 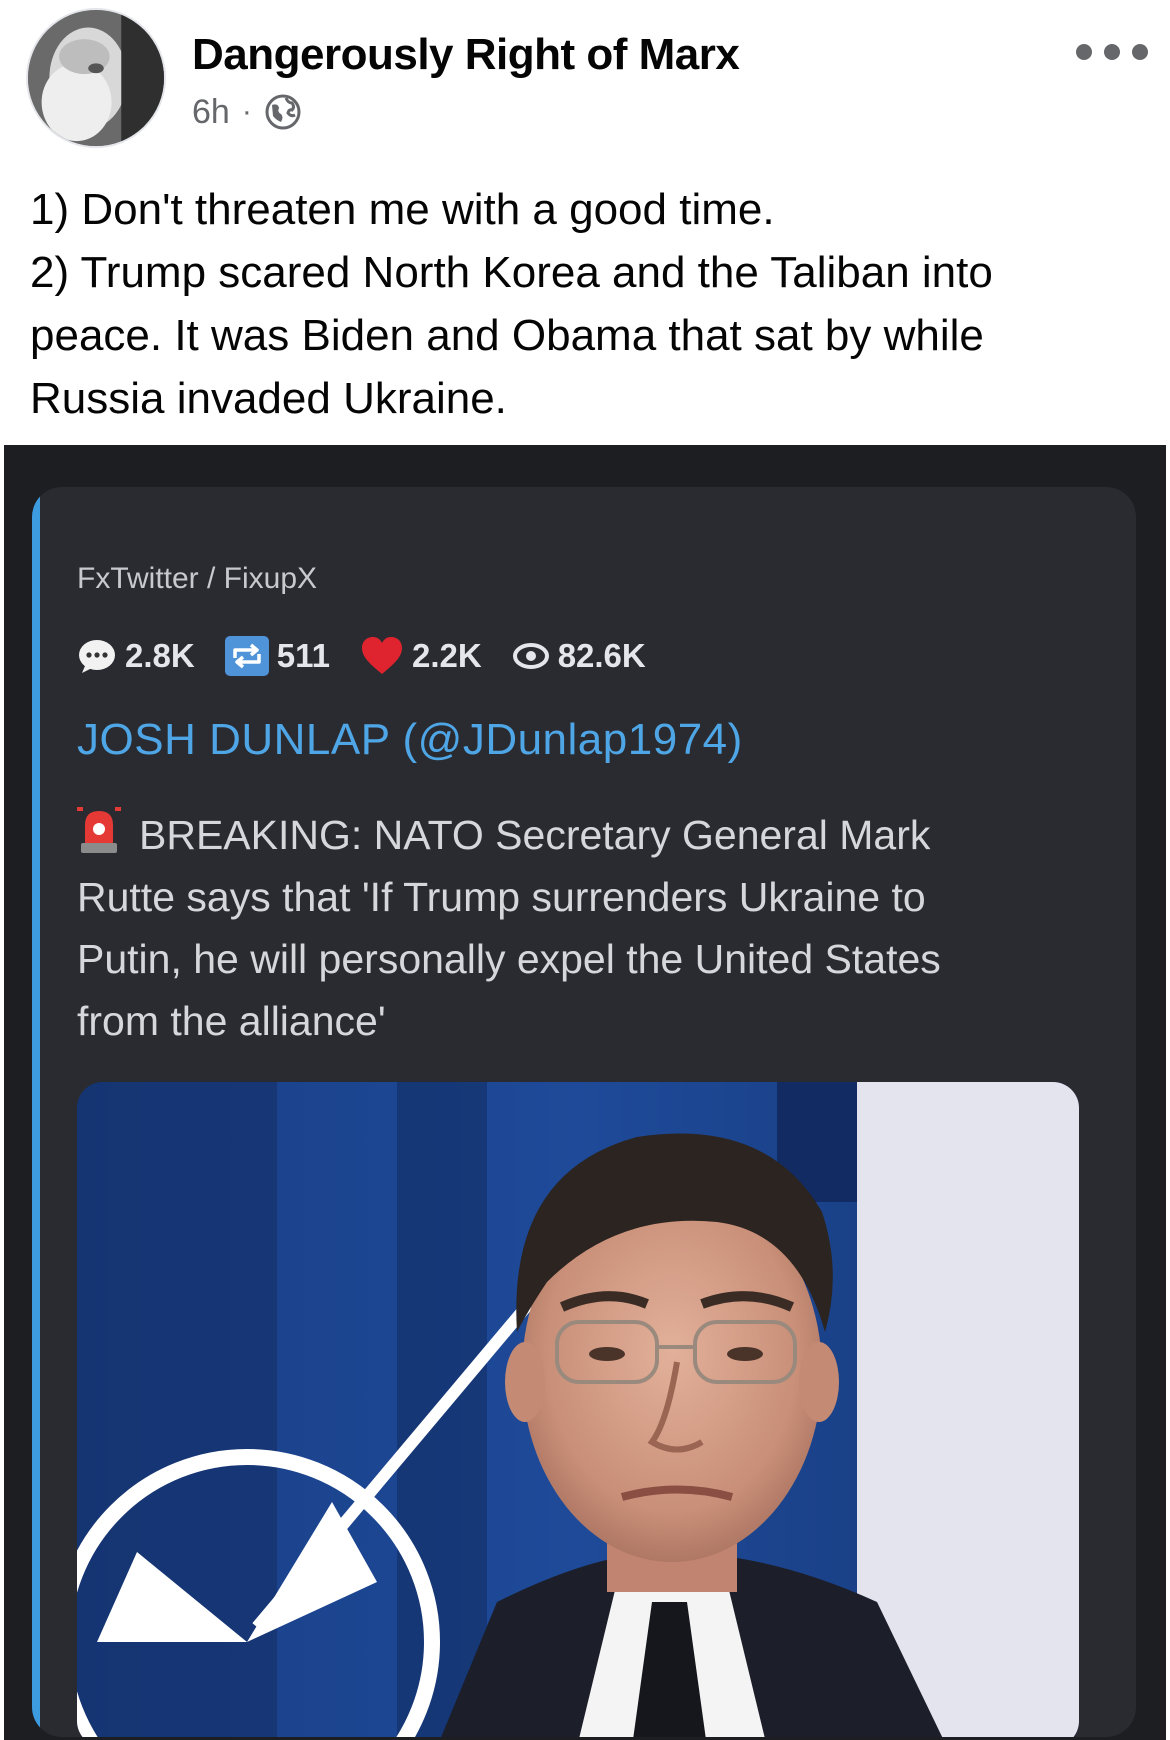 What do you see at coordinates (97, 656) in the screenshot?
I see `speech-bubble-icon` at bounding box center [97, 656].